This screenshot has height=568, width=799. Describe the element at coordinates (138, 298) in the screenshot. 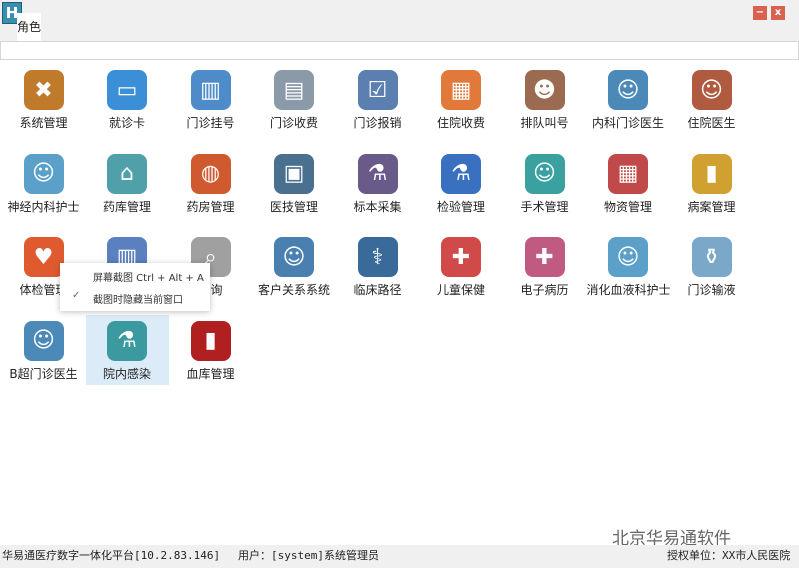

I see `menu-item-hide-window: 截图时隐藏当前窗口` at that location.